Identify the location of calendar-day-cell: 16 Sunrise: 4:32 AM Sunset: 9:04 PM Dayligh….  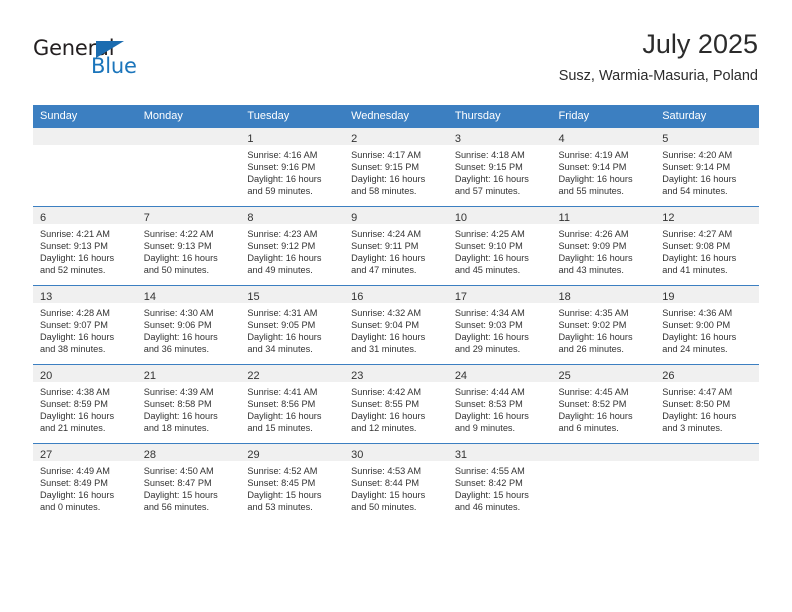
(396, 325).